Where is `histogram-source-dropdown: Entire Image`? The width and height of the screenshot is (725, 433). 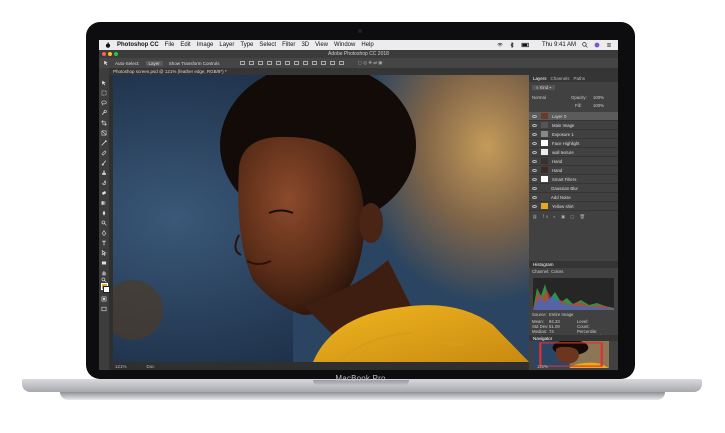
histogram-source-dropdown: Entire Image is located at coordinates (561, 314).